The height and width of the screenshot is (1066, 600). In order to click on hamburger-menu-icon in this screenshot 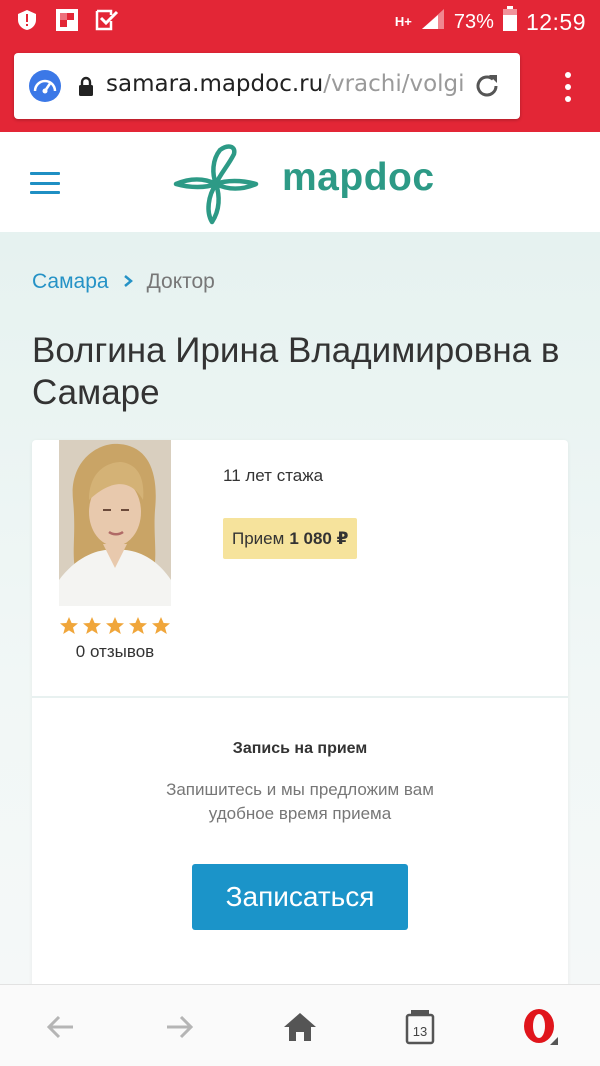, I will do `click(45, 183)`.